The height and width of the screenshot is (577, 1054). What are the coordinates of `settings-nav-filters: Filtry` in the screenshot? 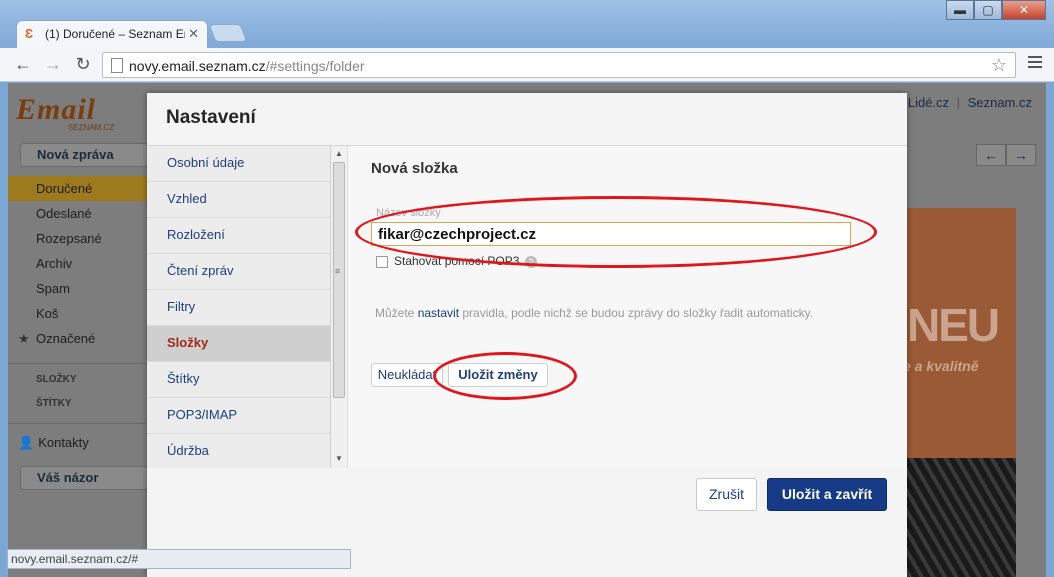 It's located at (238, 308).